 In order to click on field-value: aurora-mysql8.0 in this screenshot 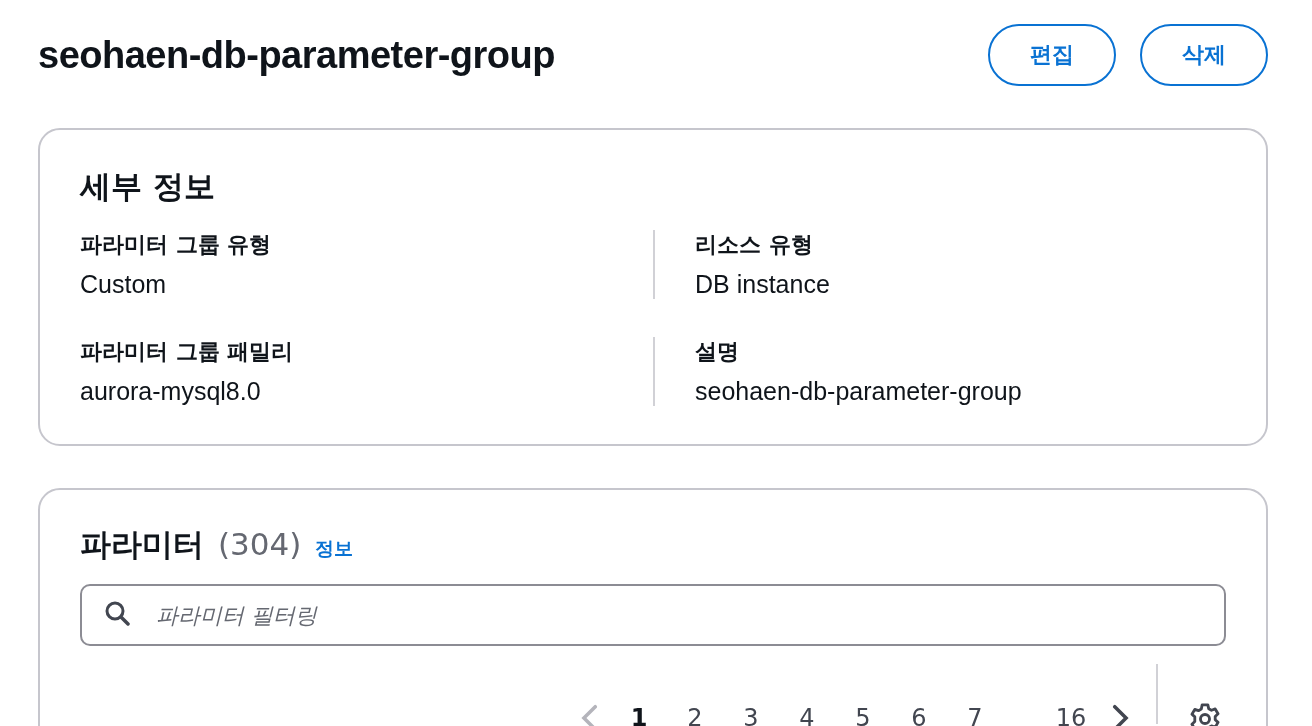, I will do `click(171, 391)`.